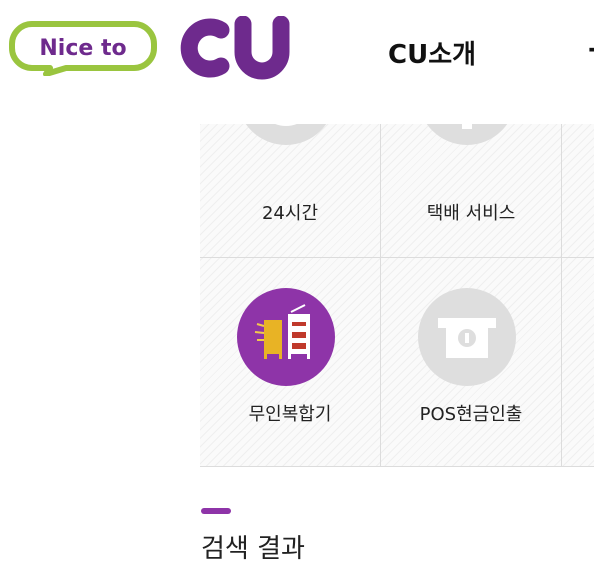 This screenshot has width=594, height=565. What do you see at coordinates (253, 549) in the screenshot?
I see `search-results-title: 검색 결과` at bounding box center [253, 549].